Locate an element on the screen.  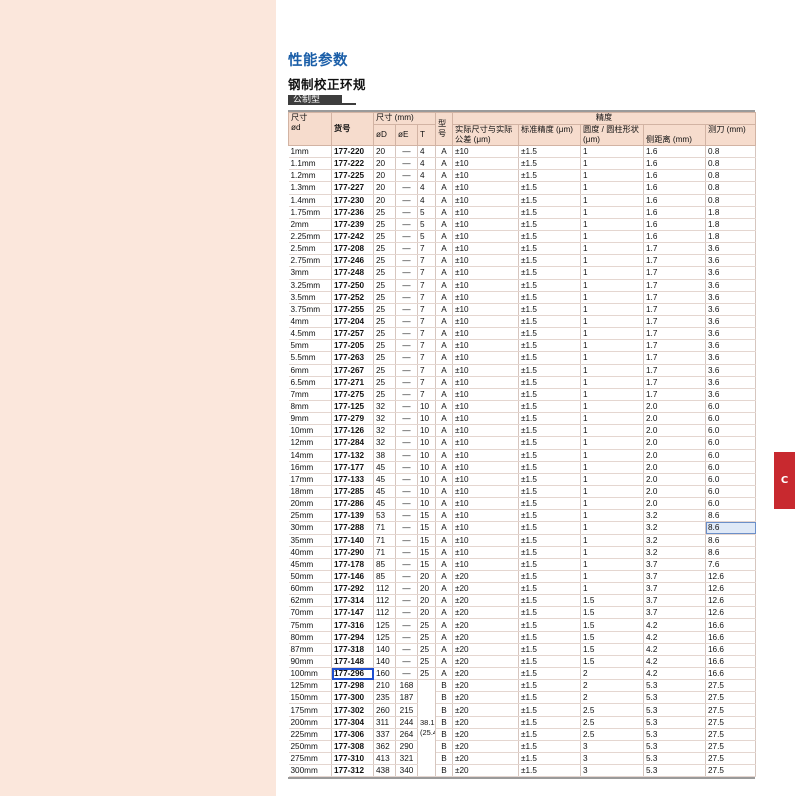
code-cell: 177-230 is located at coordinates (352, 200).